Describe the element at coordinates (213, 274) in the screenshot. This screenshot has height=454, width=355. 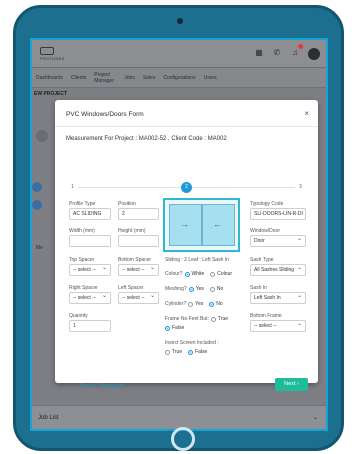
I see `colour-colour-radio` at that location.